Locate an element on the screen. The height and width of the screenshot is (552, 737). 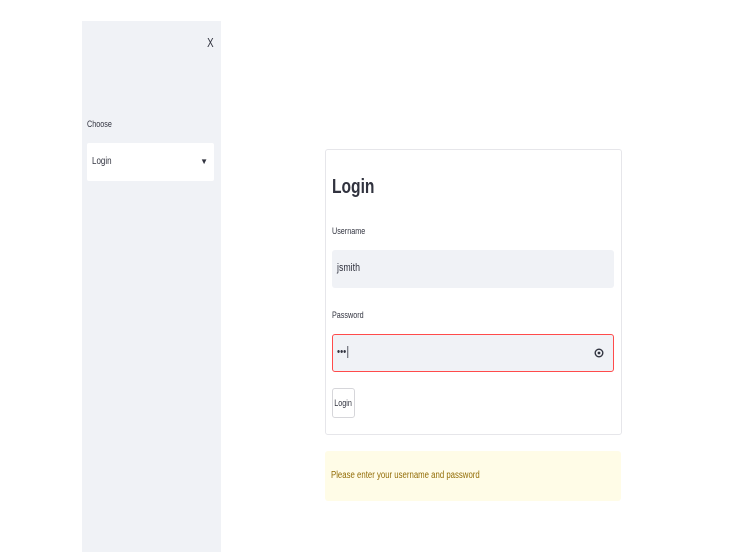
alert-message: Please enter your username and password is located at coordinates (405, 475).